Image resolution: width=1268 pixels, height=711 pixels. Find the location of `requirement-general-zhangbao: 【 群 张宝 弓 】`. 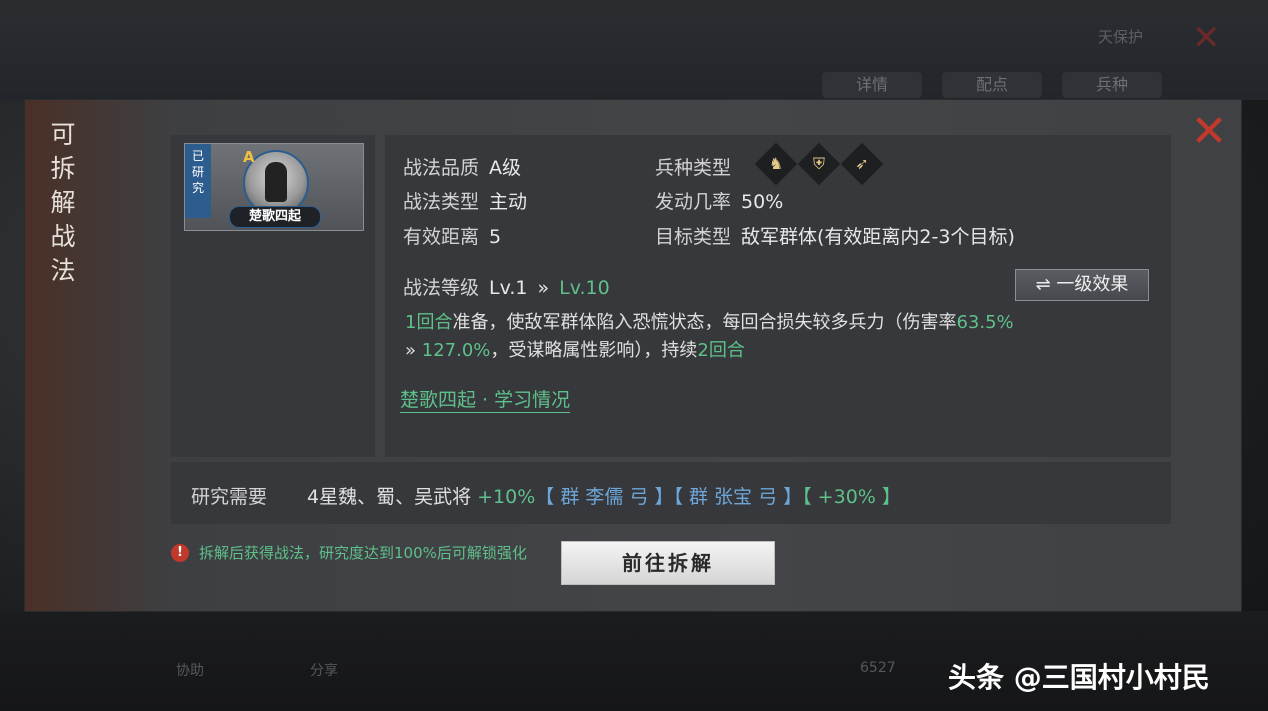

requirement-general-zhangbao: 【 群 张宝 弓 】 is located at coordinates (737, 497).